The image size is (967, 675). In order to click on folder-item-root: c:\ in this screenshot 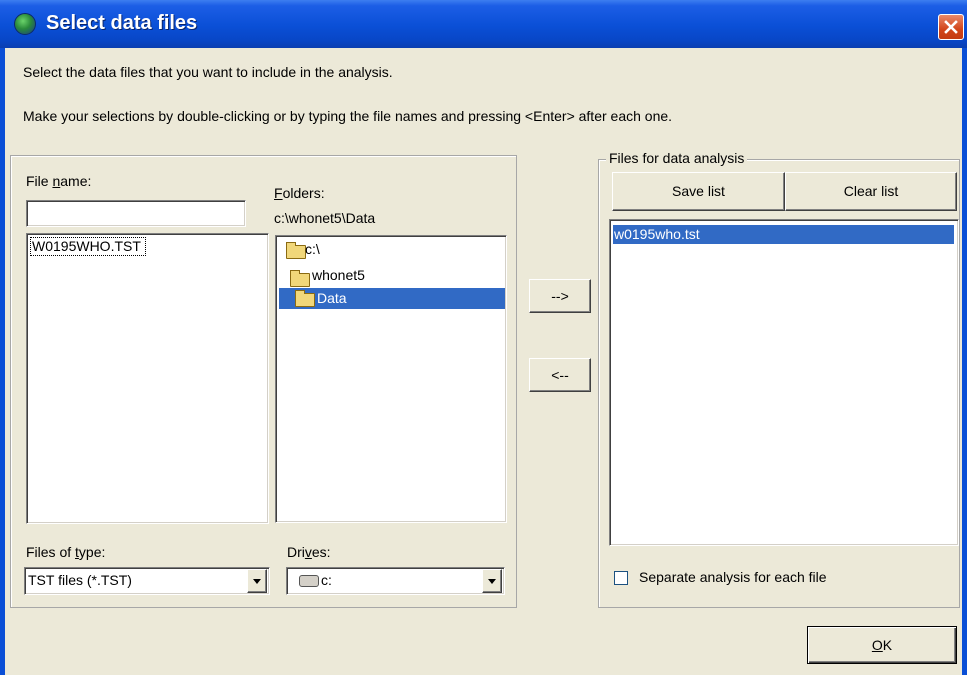, I will do `click(391, 249)`.